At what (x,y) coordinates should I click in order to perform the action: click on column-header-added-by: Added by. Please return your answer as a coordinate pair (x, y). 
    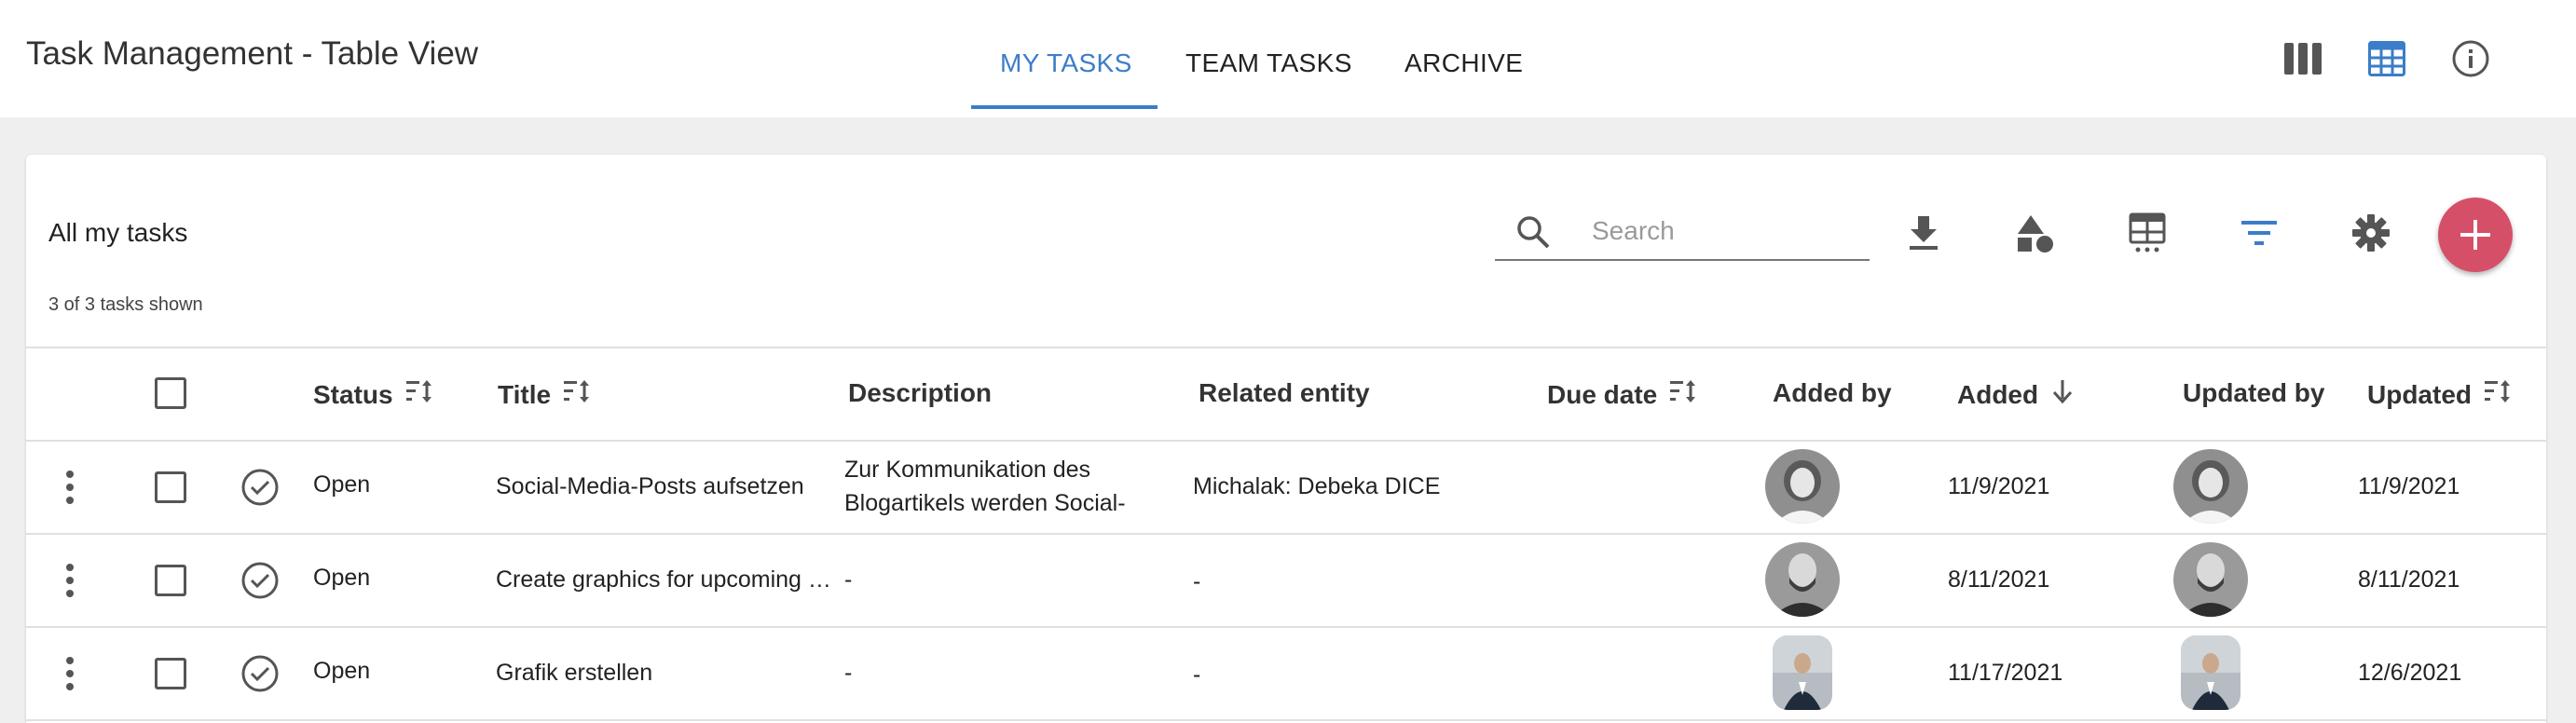
    Looking at the image, I should click on (1832, 393).